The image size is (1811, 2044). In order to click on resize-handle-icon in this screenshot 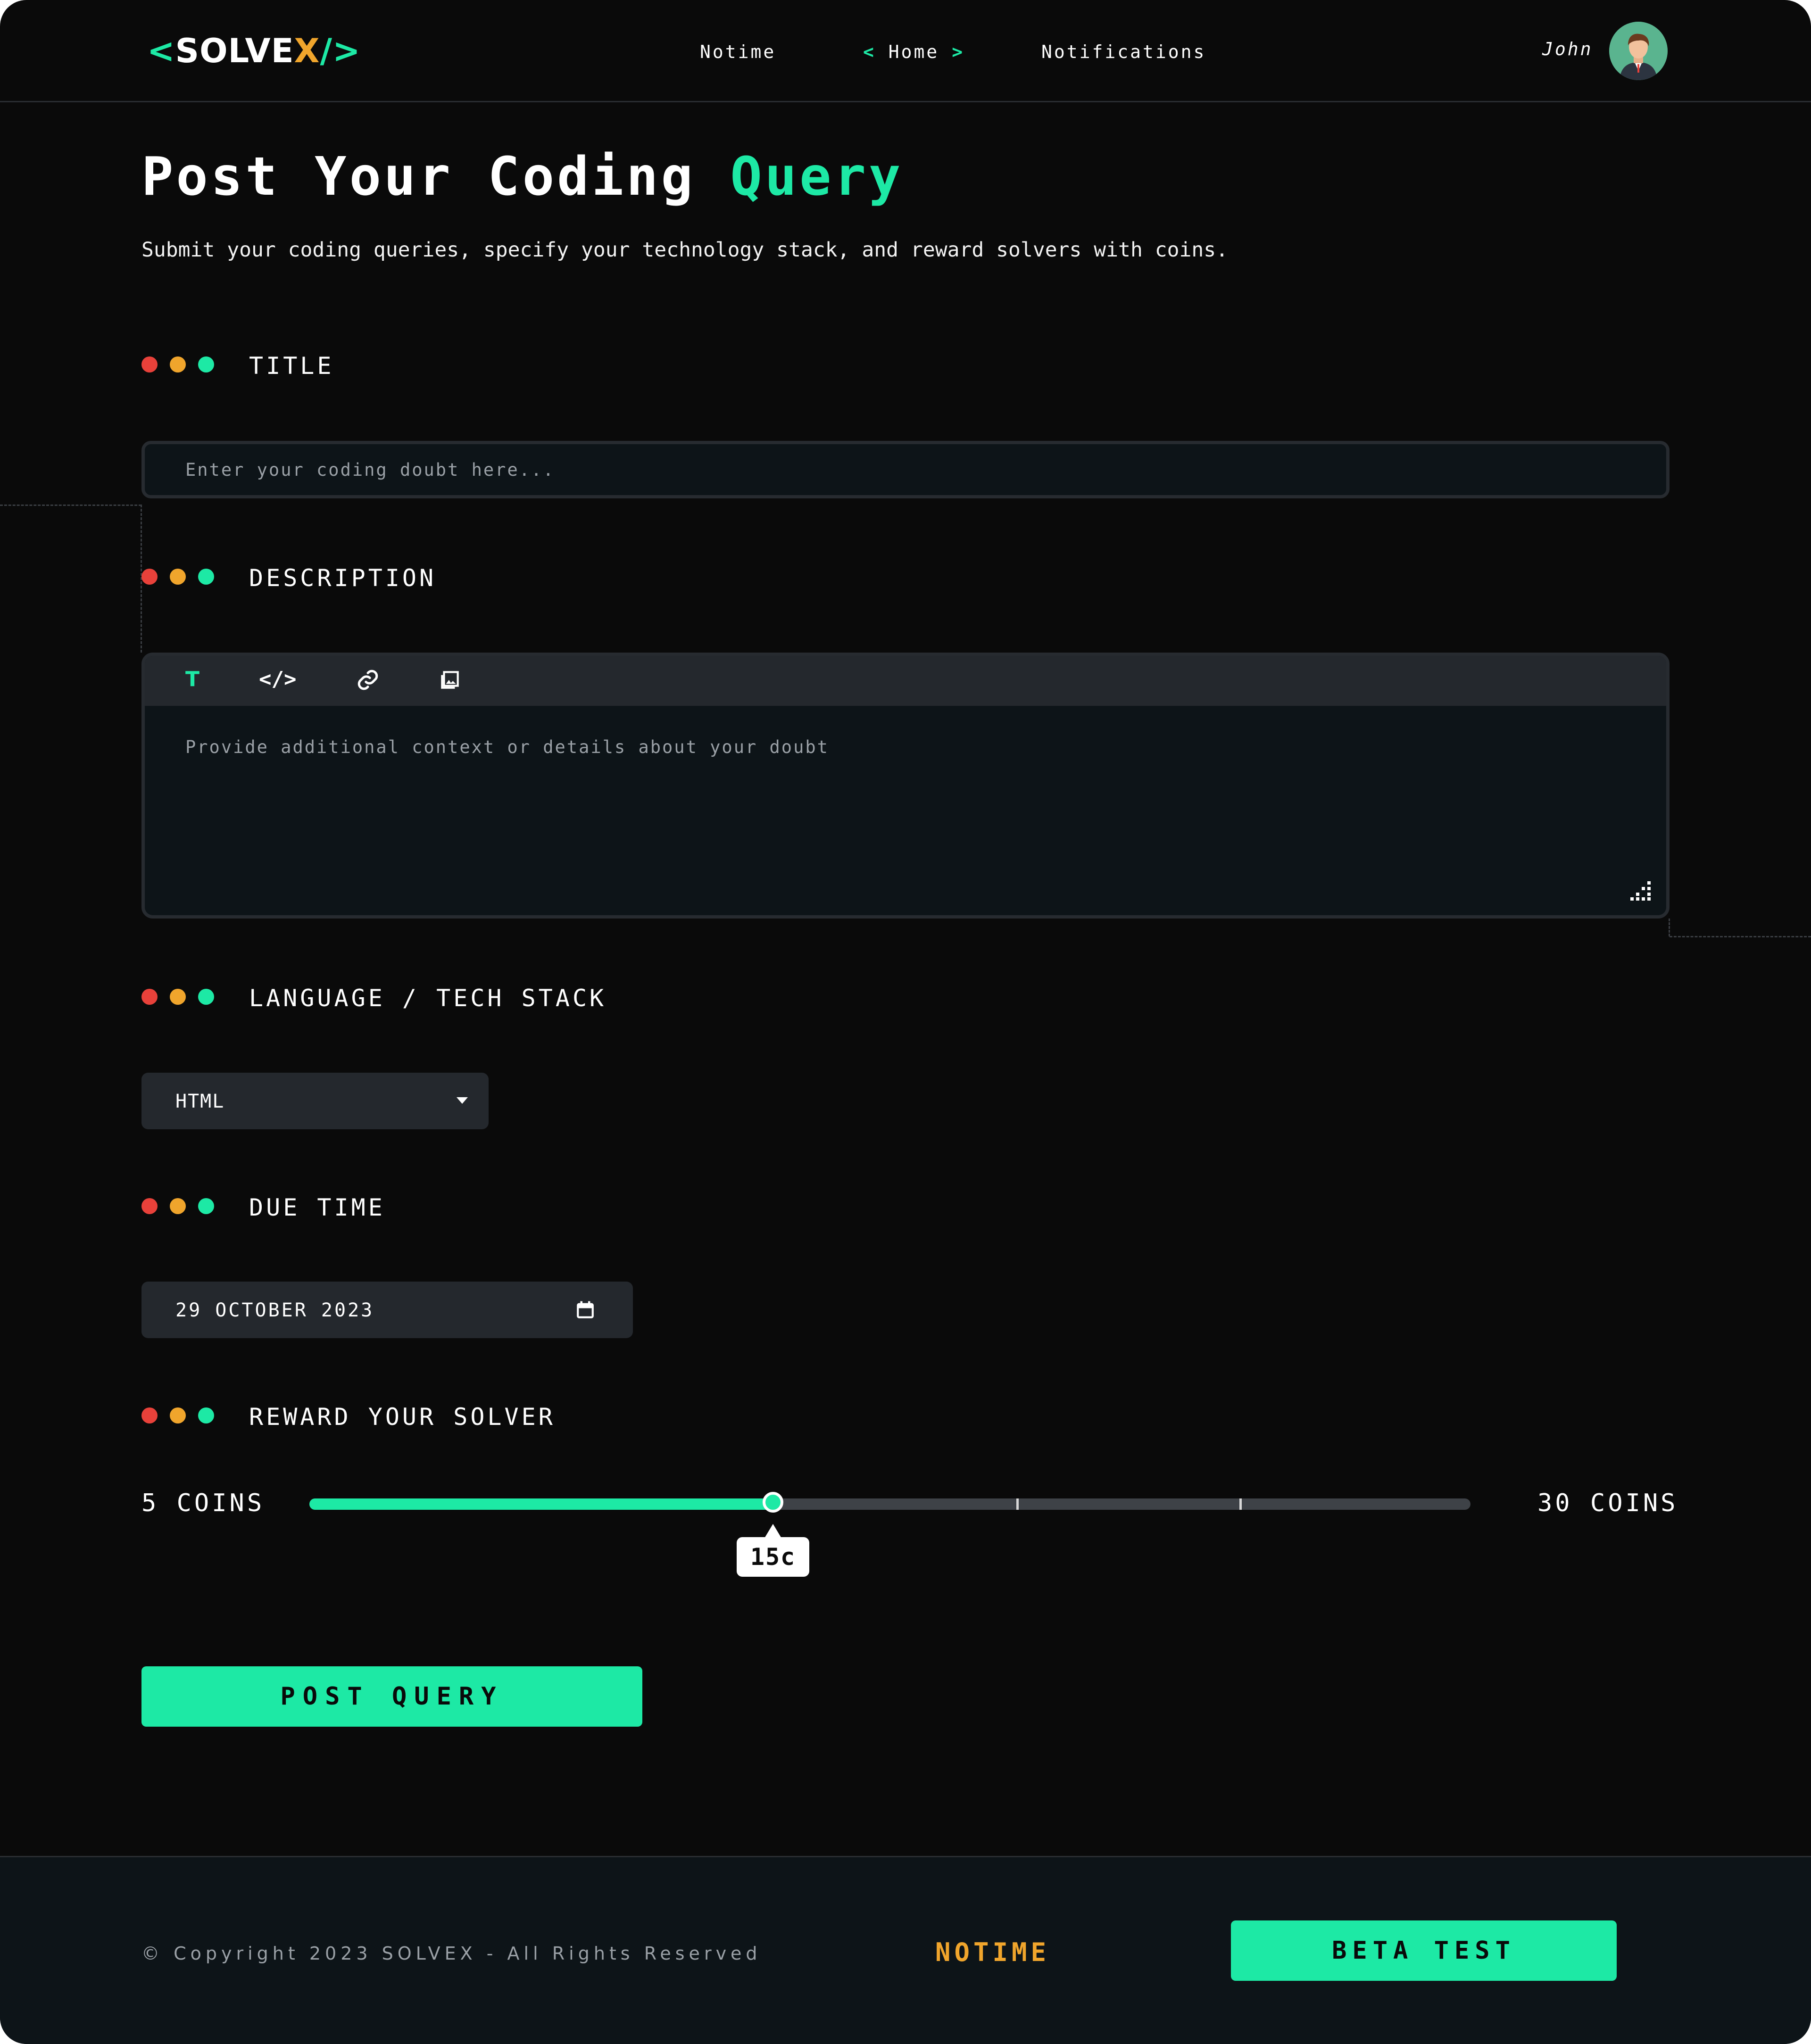, I will do `click(1641, 890)`.